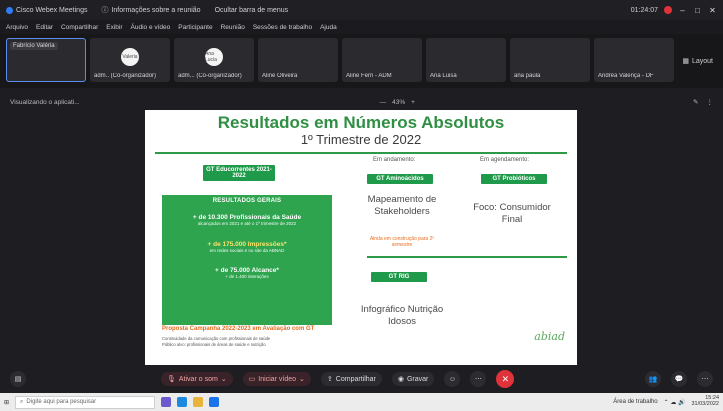  What do you see at coordinates (400, 379) in the screenshot?
I see `record-icon: ◉` at bounding box center [400, 379].